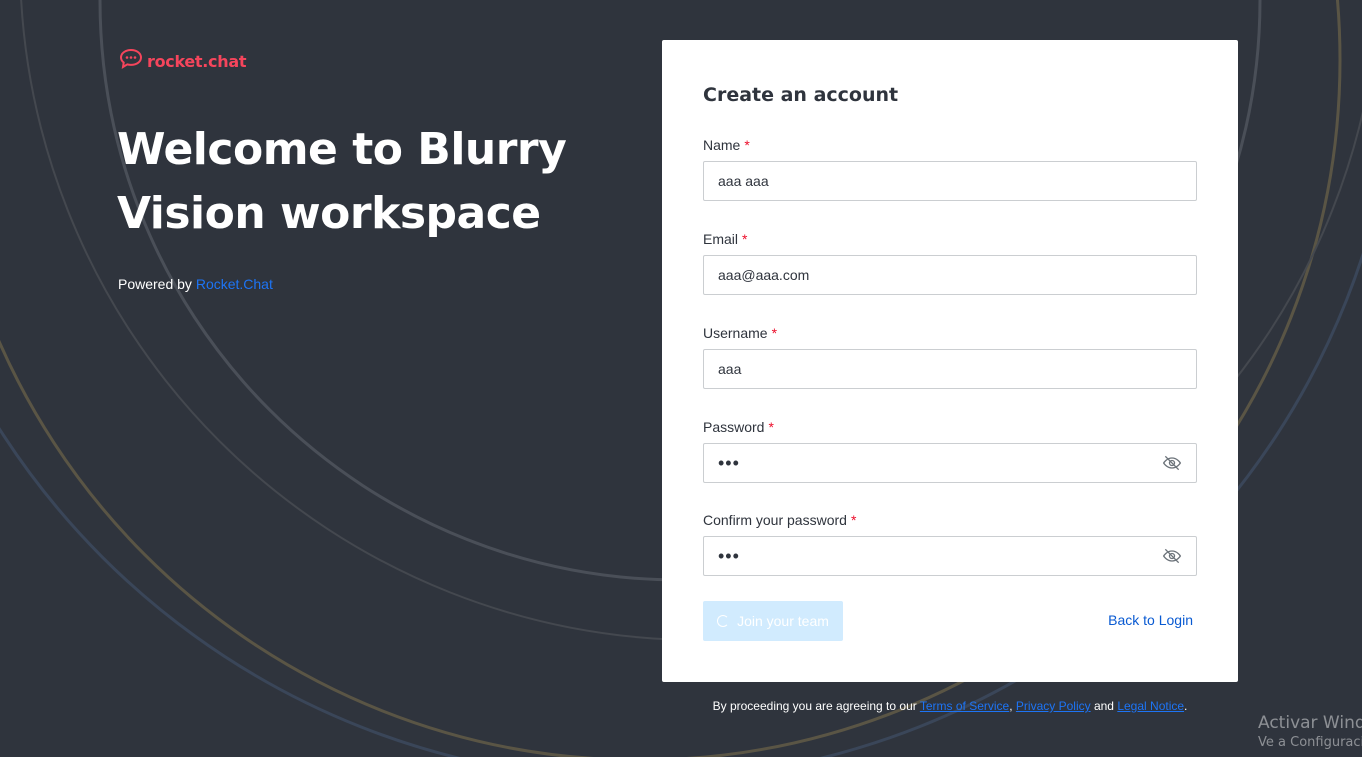 The image size is (1362, 757). I want to click on username-input-value: aaa, so click(730, 369).